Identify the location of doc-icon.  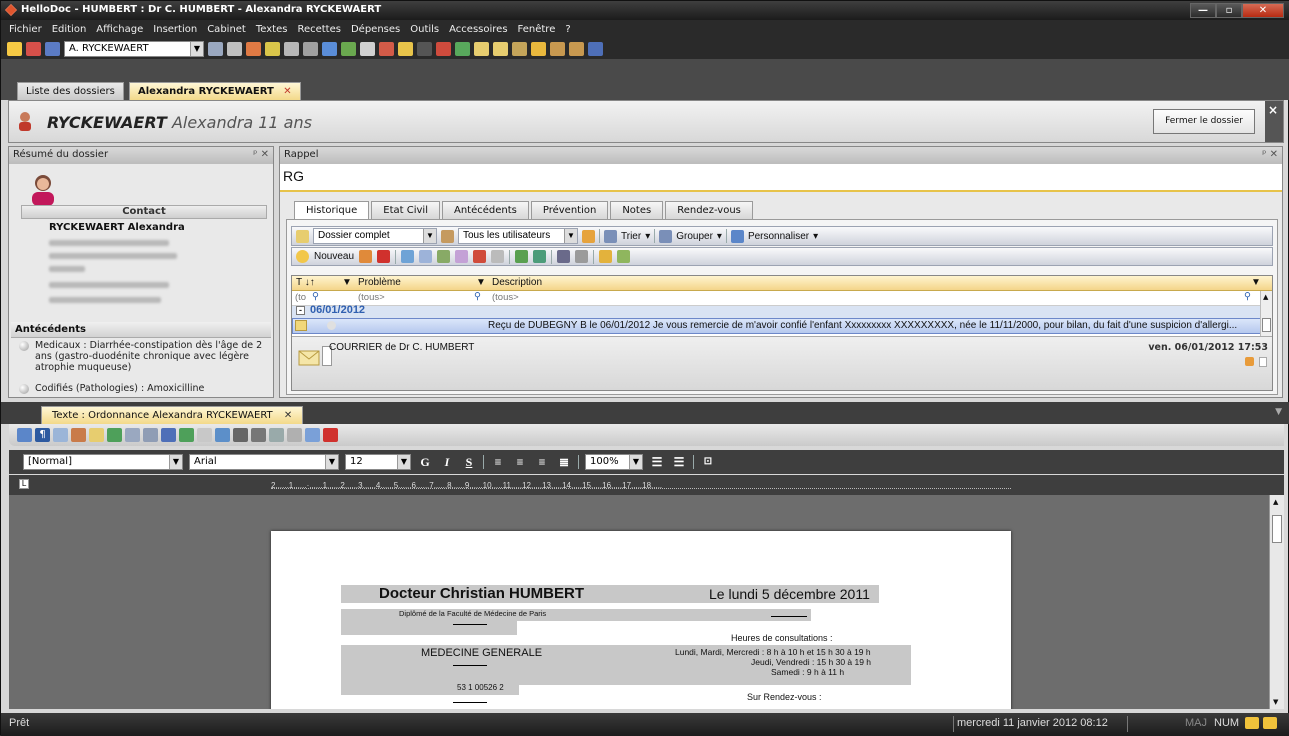
(294, 435).